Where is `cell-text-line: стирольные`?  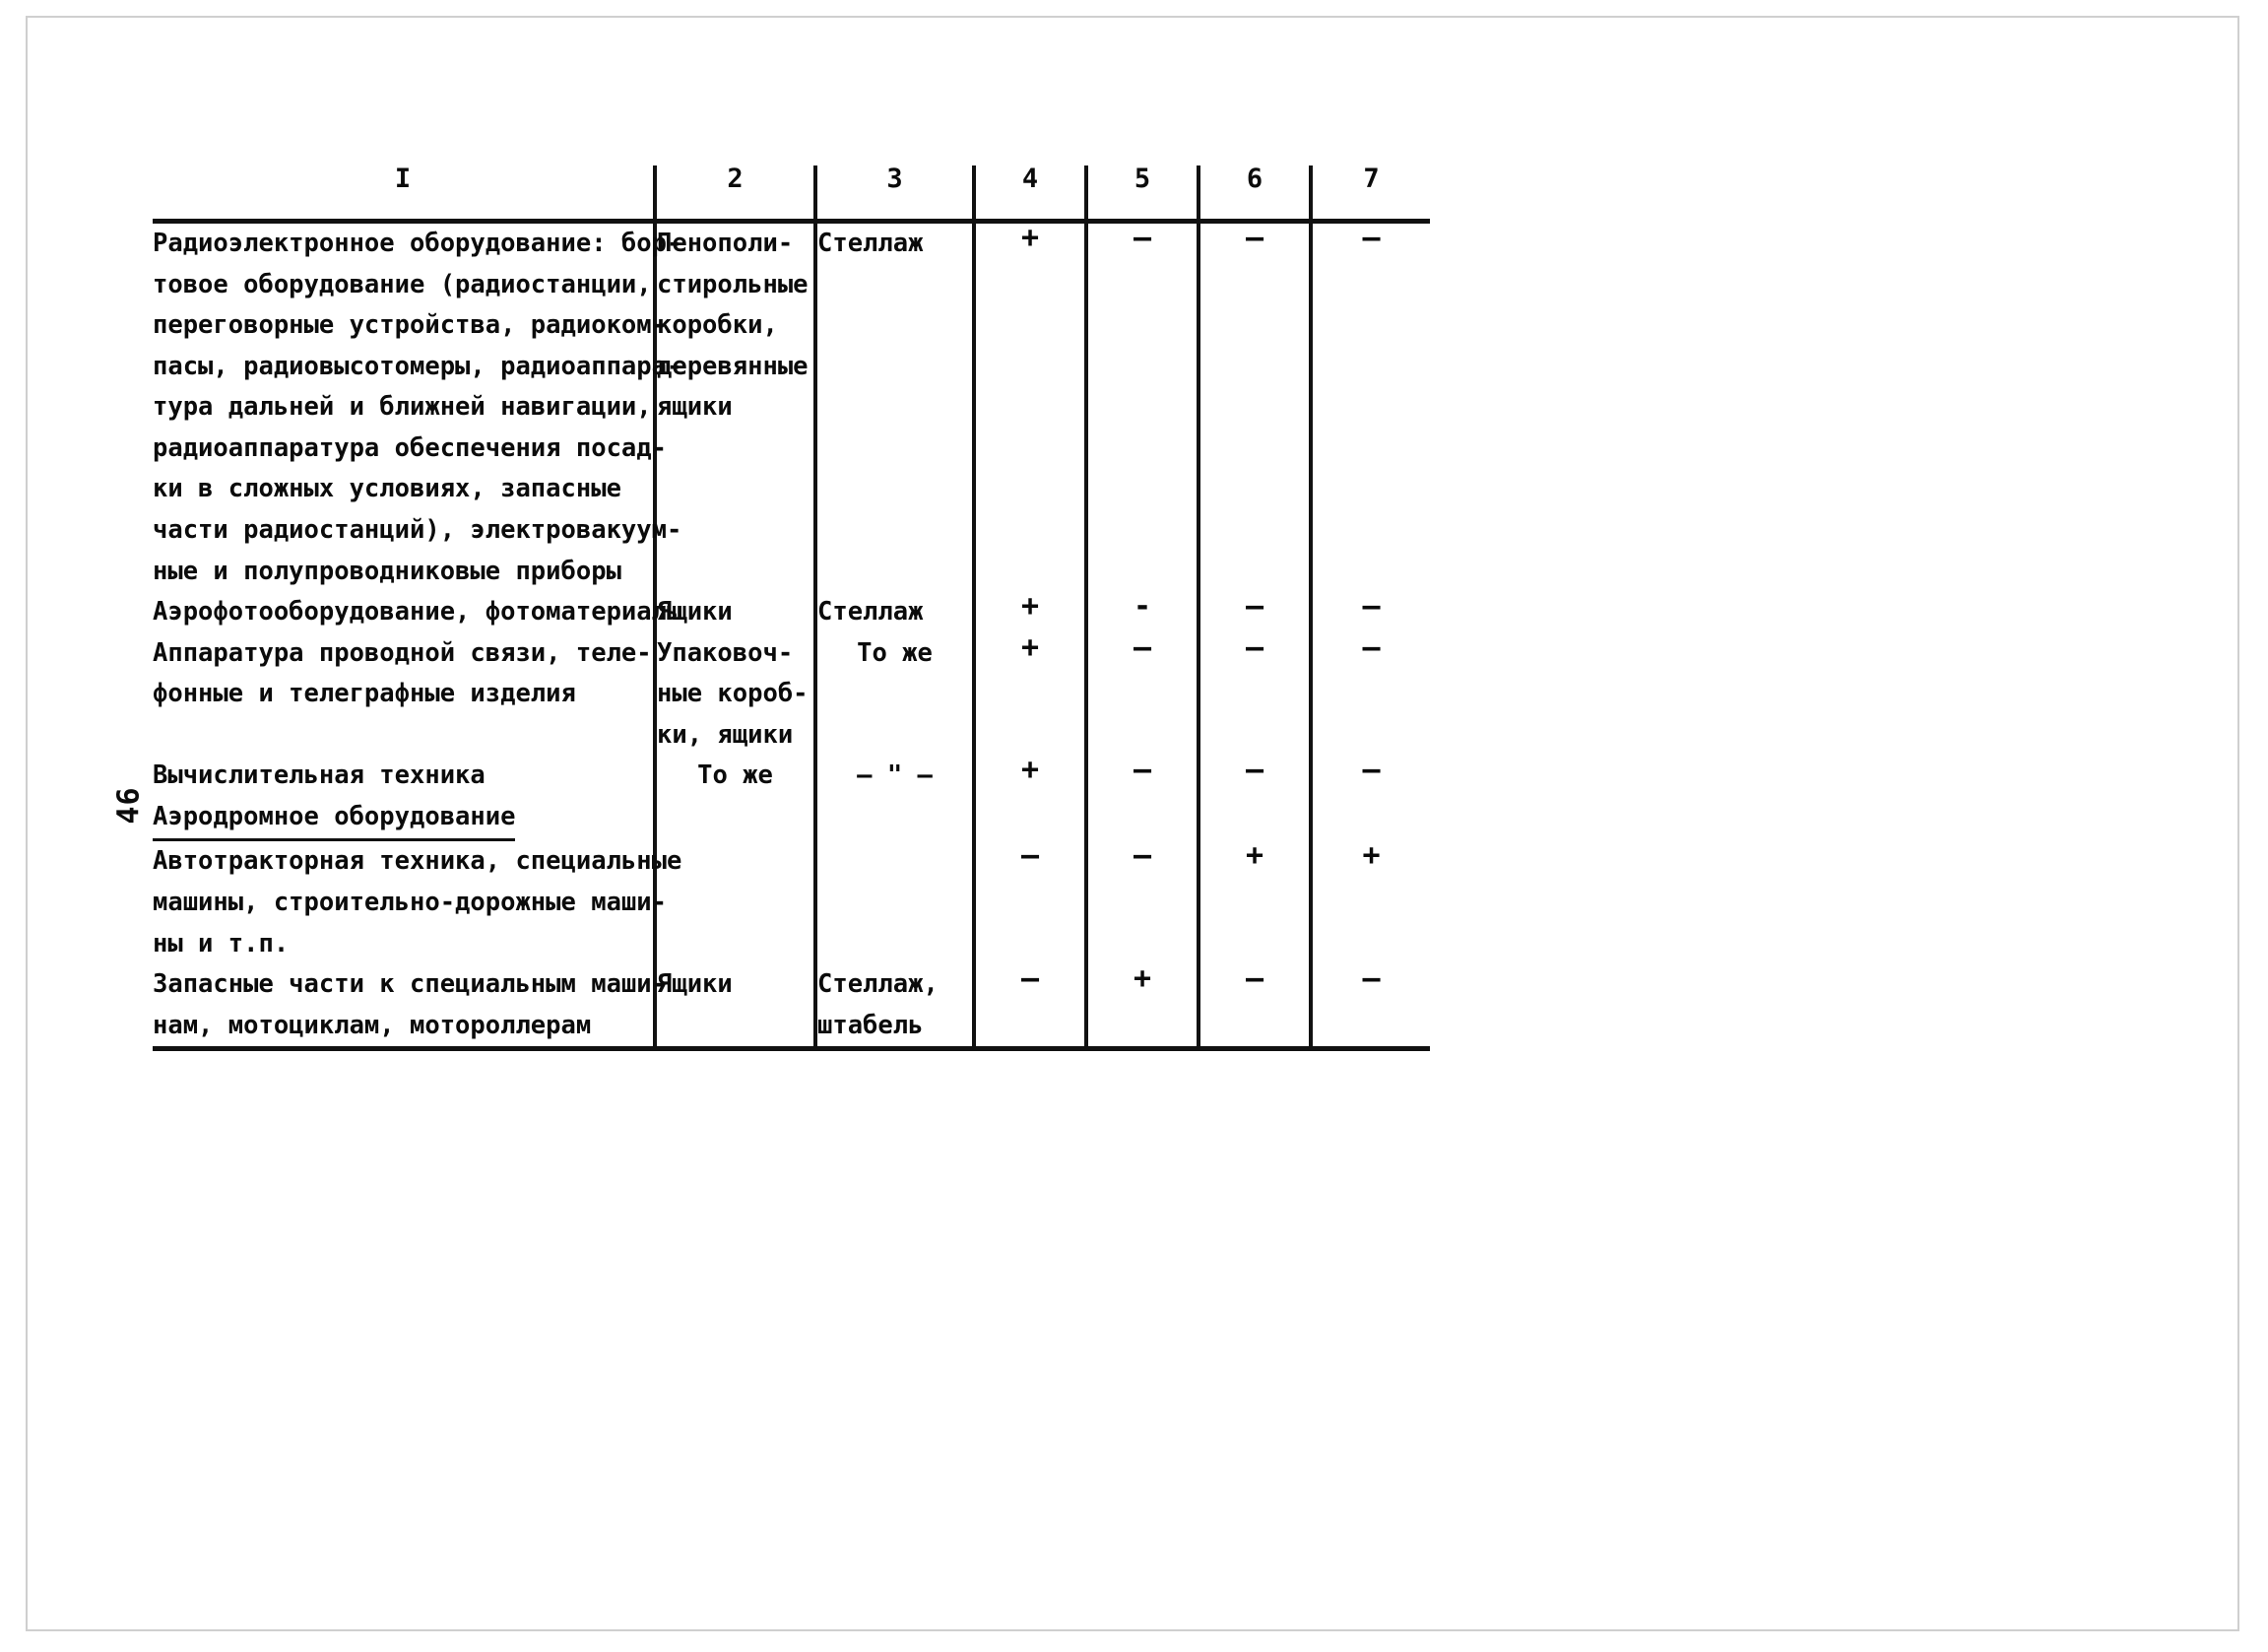
cell-text-line: стирольные is located at coordinates (733, 284).